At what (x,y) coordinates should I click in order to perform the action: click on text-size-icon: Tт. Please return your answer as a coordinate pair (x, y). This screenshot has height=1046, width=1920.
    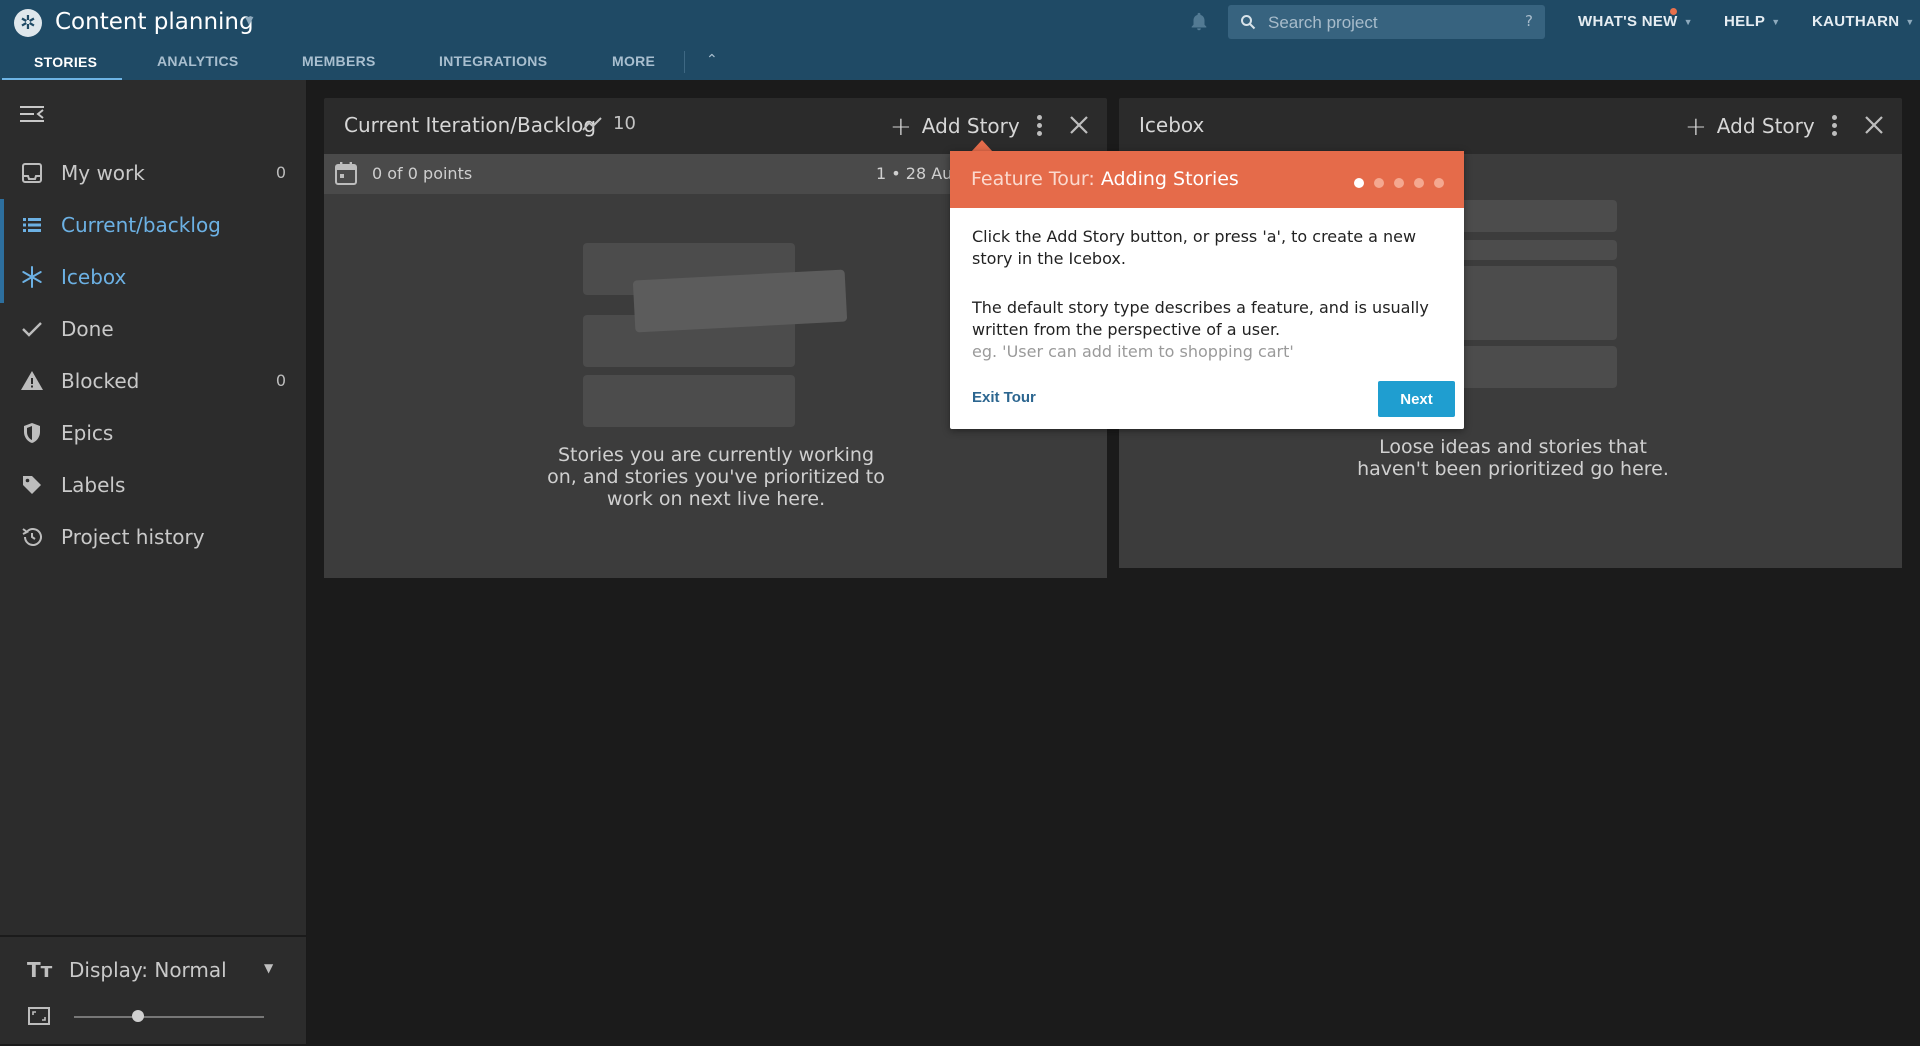
    Looking at the image, I should click on (40, 970).